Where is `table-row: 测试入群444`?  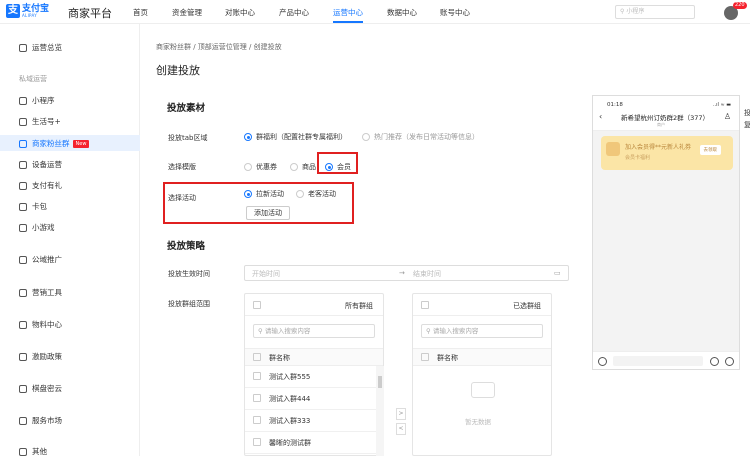
table-row: 测试入群444 is located at coordinates (314, 399).